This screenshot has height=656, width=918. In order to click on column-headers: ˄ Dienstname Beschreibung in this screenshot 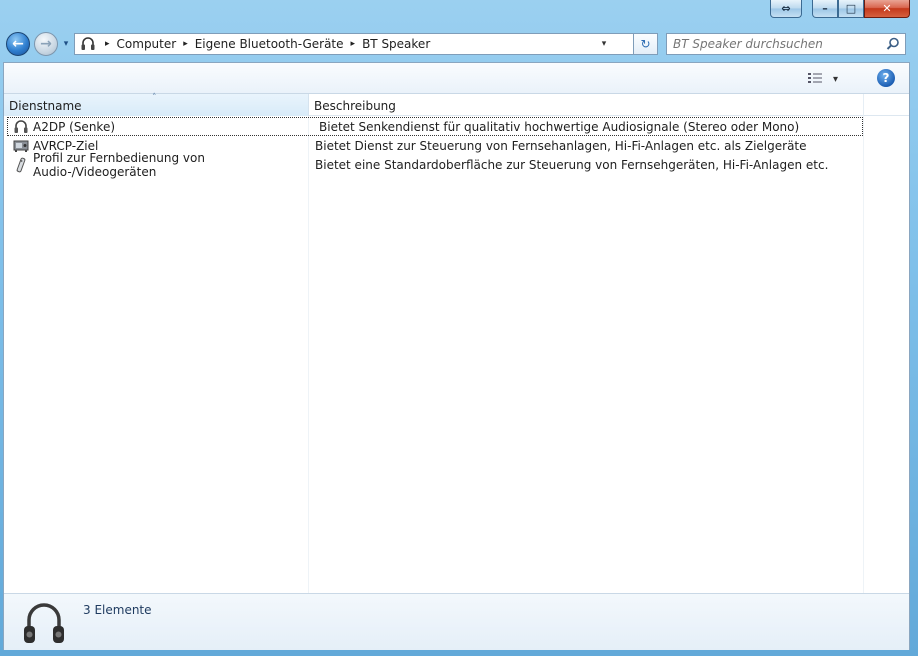, I will do `click(456, 105)`.